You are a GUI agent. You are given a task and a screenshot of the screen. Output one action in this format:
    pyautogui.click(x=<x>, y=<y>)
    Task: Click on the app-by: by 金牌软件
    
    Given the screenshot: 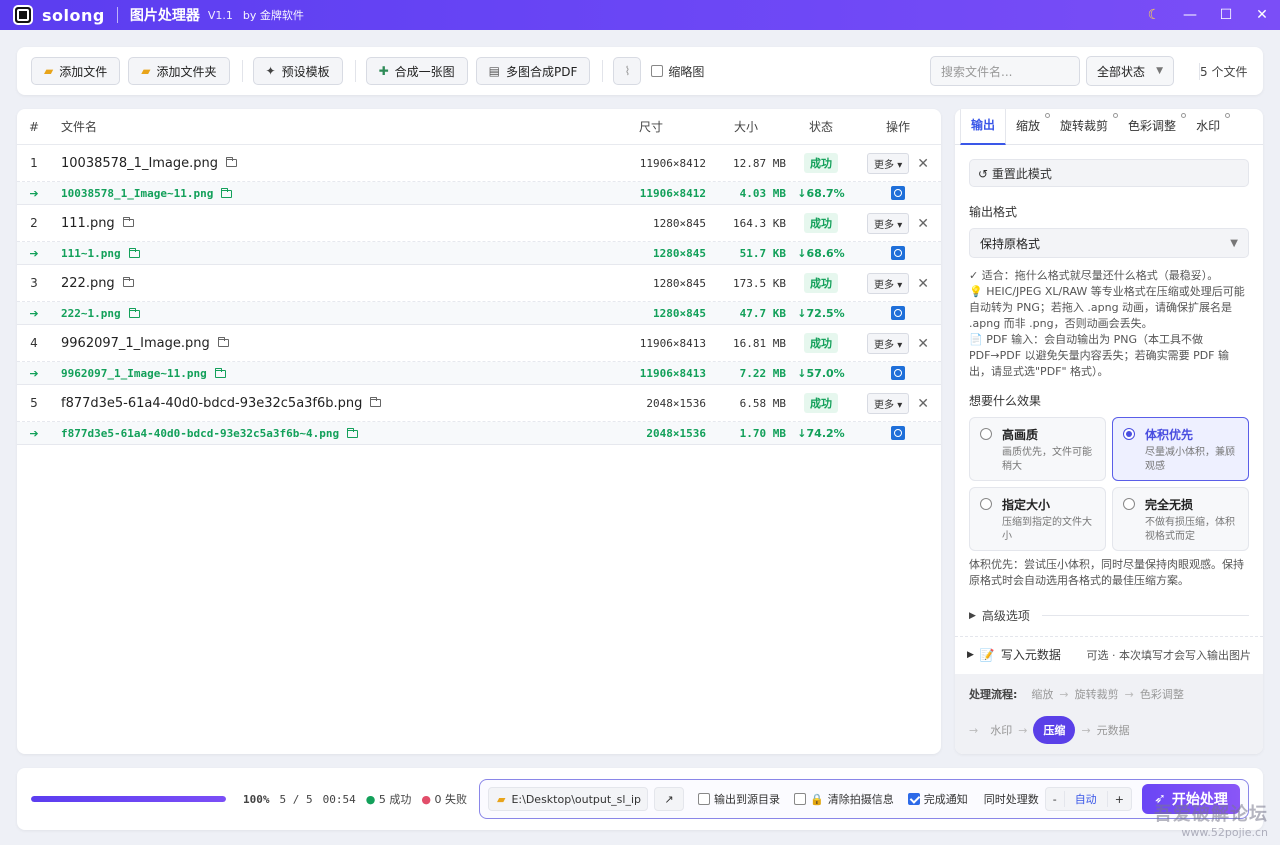 What is the action you would take?
    pyautogui.click(x=273, y=15)
    